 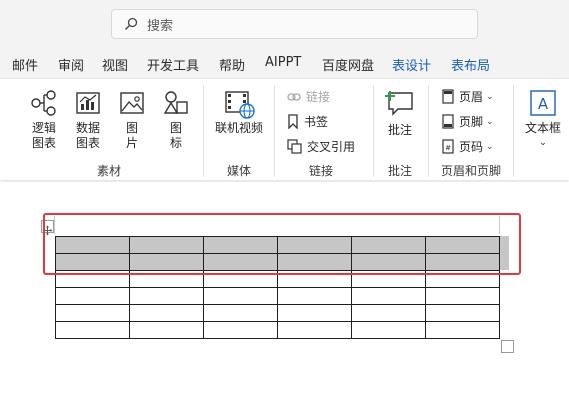 What do you see at coordinates (175, 128) in the screenshot?
I see `shapes-label-1: 图` at bounding box center [175, 128].